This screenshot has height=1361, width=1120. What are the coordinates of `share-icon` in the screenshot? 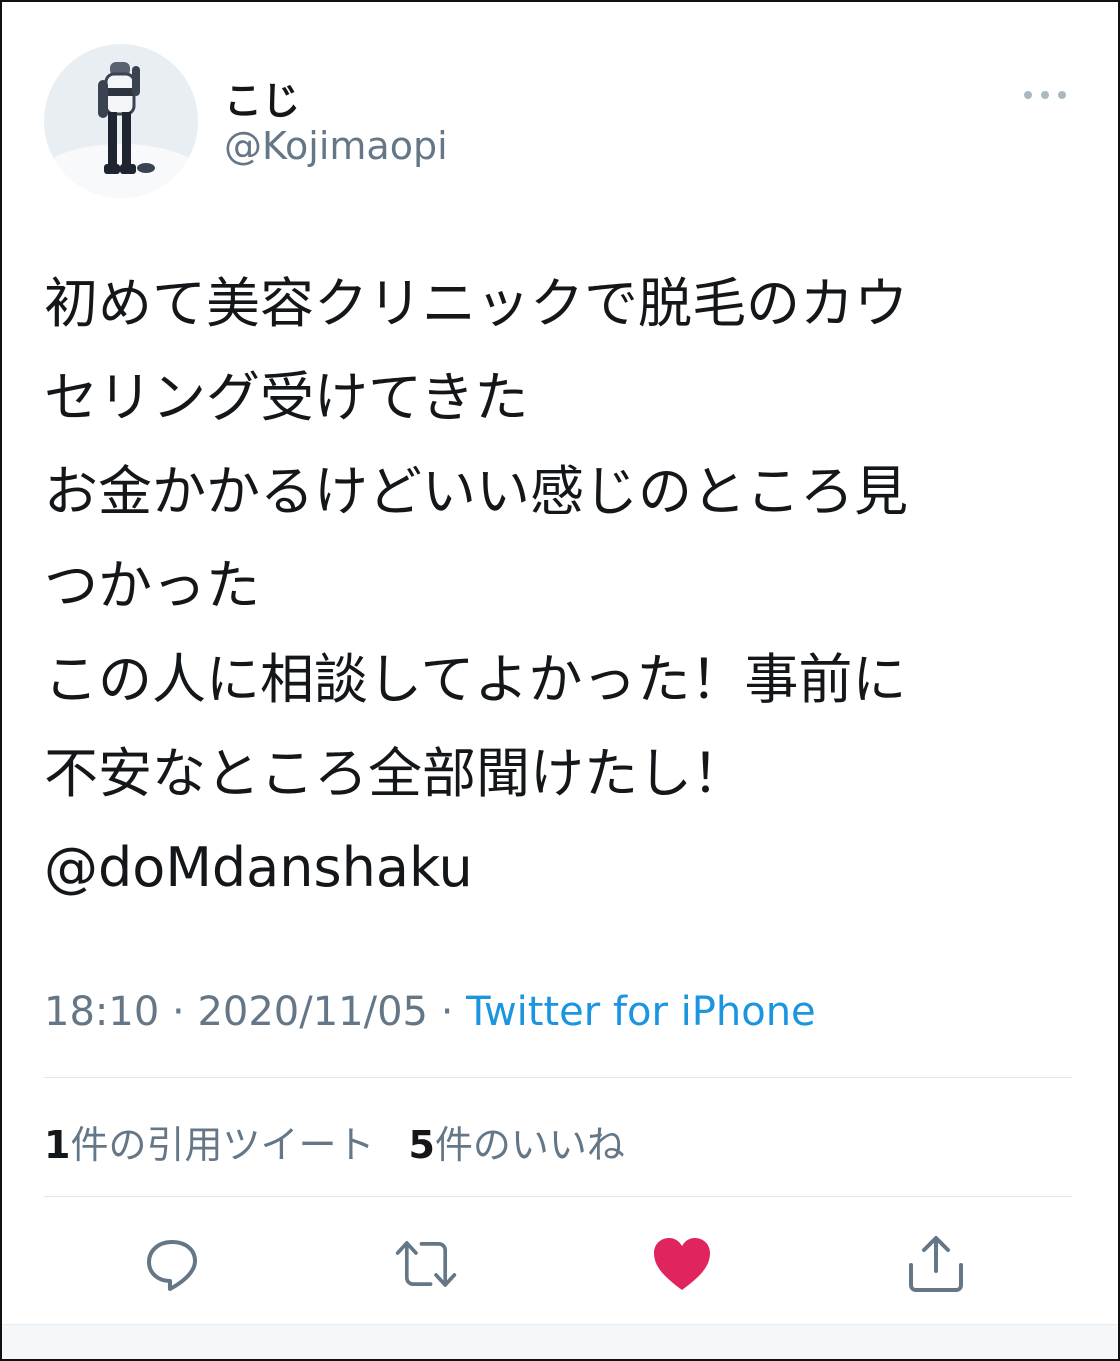 It's located at (936, 1264).